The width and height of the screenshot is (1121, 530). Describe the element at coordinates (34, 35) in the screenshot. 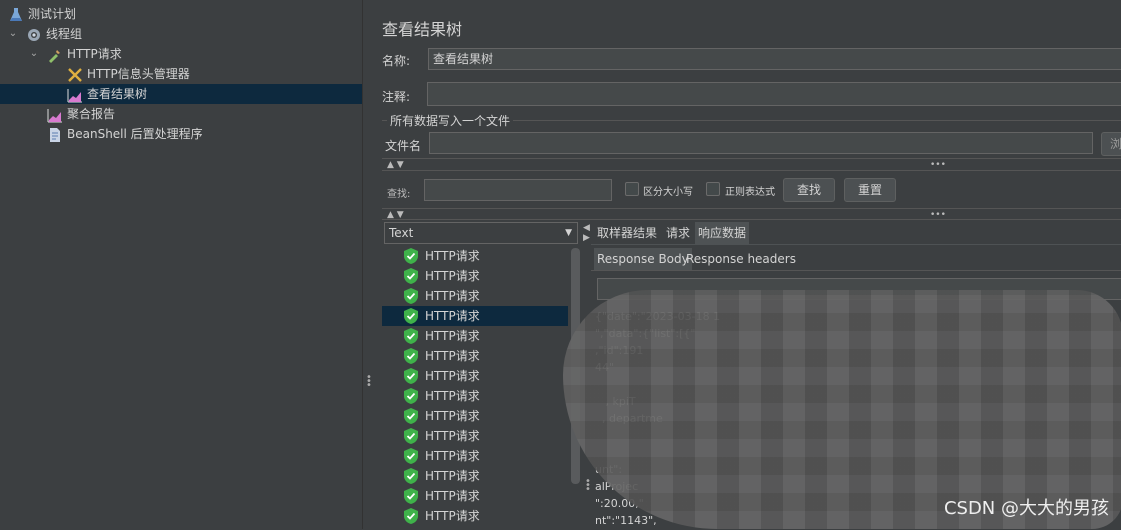

I see `gear-icon` at that location.